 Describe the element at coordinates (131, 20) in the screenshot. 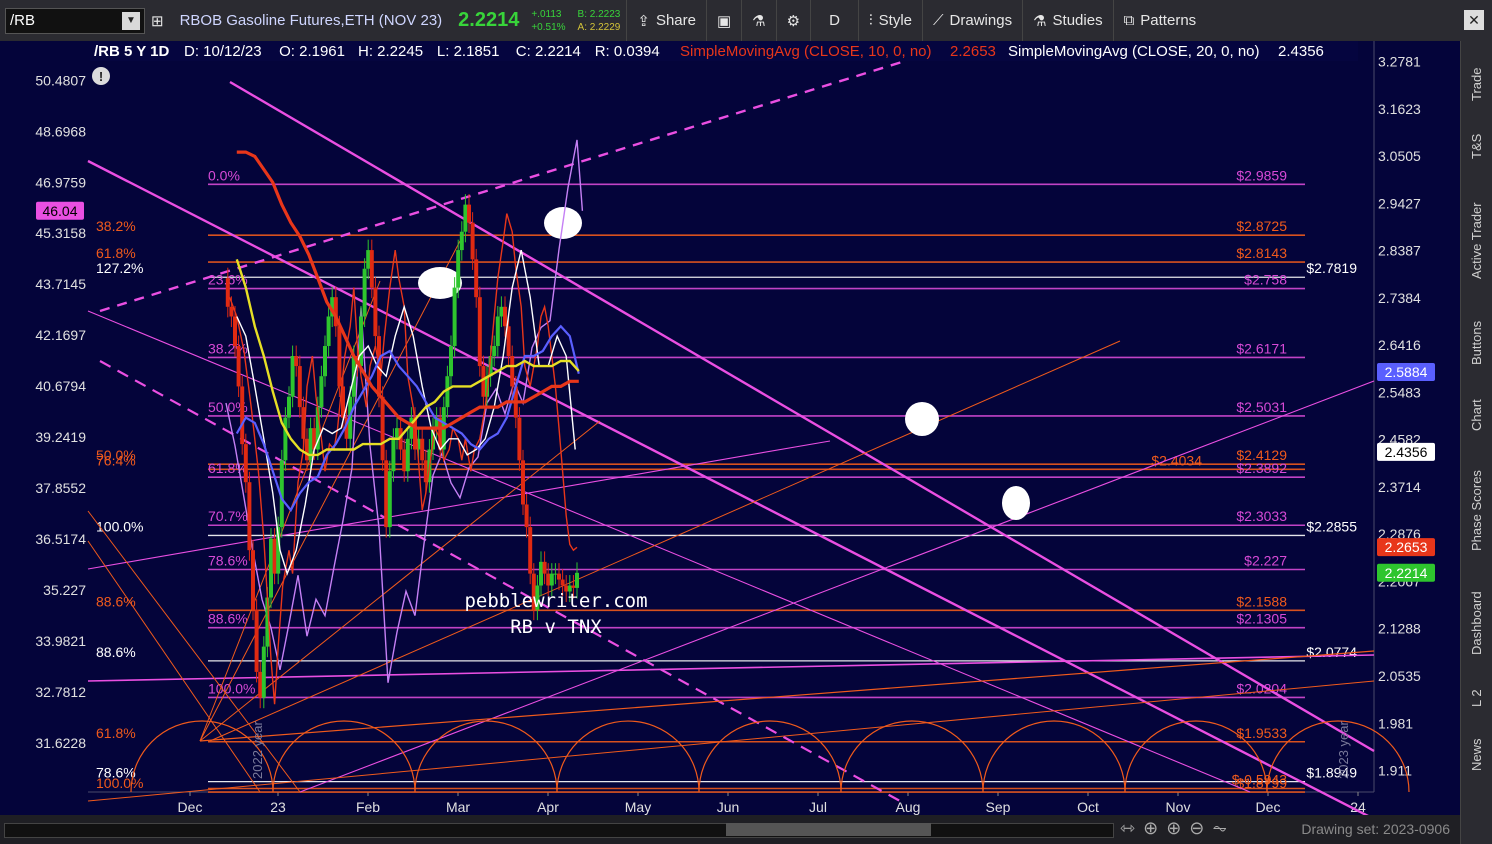

I see `chevron-down-icon: ▼` at that location.